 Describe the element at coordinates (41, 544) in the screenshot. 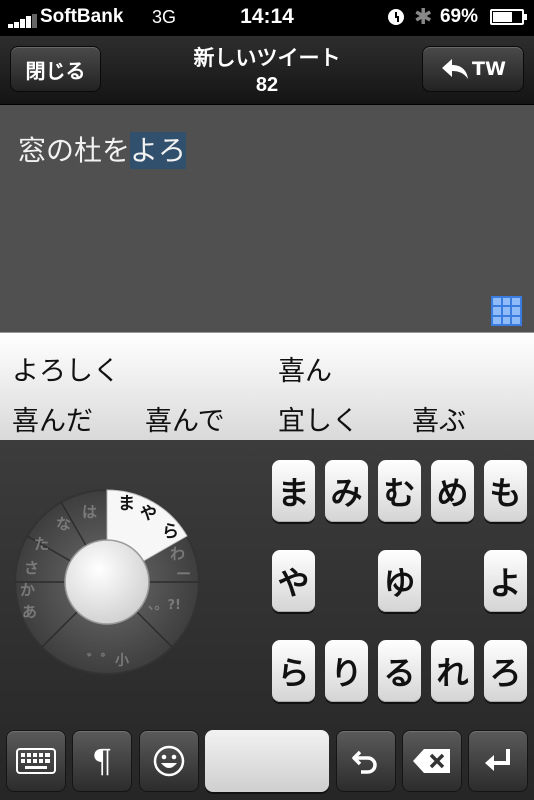

I see `wheel-ta: た` at that location.